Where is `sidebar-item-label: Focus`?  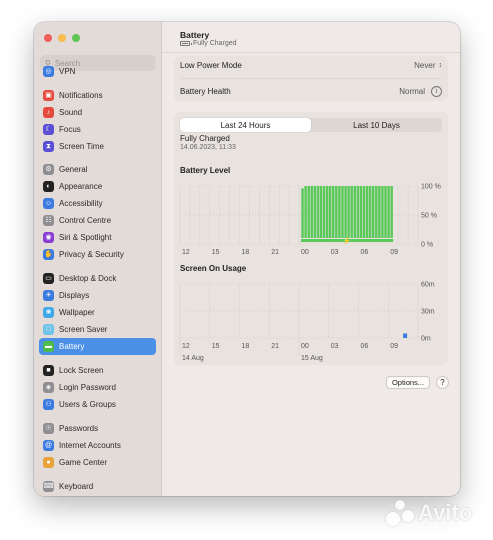 sidebar-item-label: Focus is located at coordinates (70, 129).